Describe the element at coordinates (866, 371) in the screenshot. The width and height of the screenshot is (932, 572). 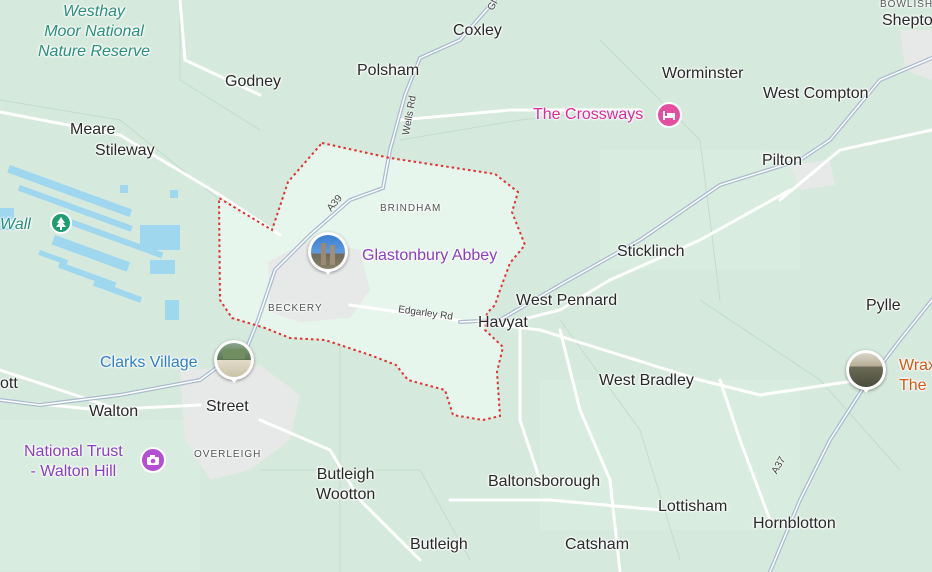
I see `wrax-poi-pin` at that location.